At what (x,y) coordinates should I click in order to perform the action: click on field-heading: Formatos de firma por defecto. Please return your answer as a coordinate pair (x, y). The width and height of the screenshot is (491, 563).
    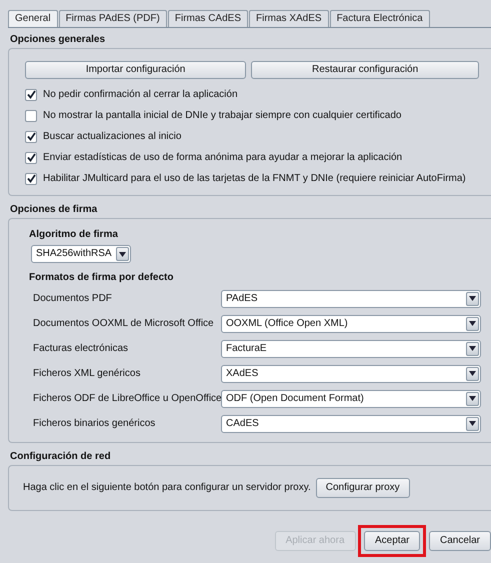
    Looking at the image, I should click on (101, 278).